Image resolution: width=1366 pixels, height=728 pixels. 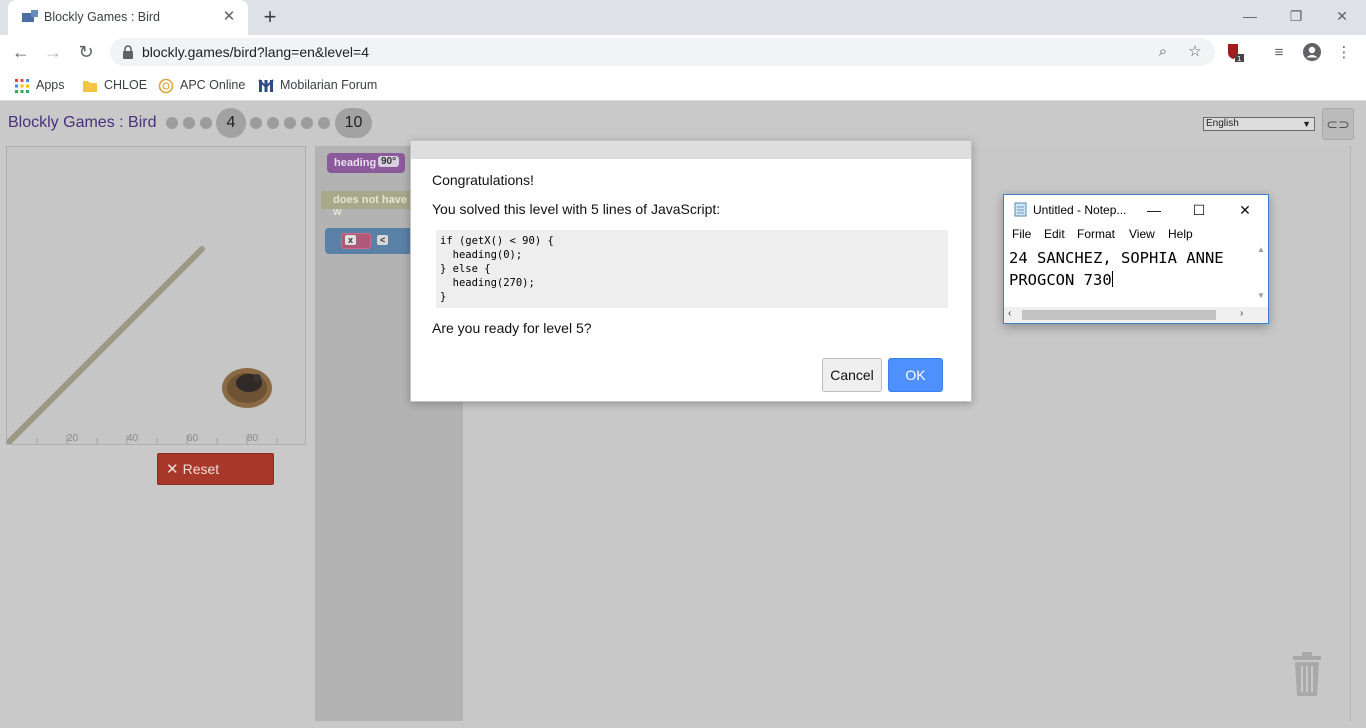 I want to click on scroll-right-icon: ›, so click(x=1241, y=313).